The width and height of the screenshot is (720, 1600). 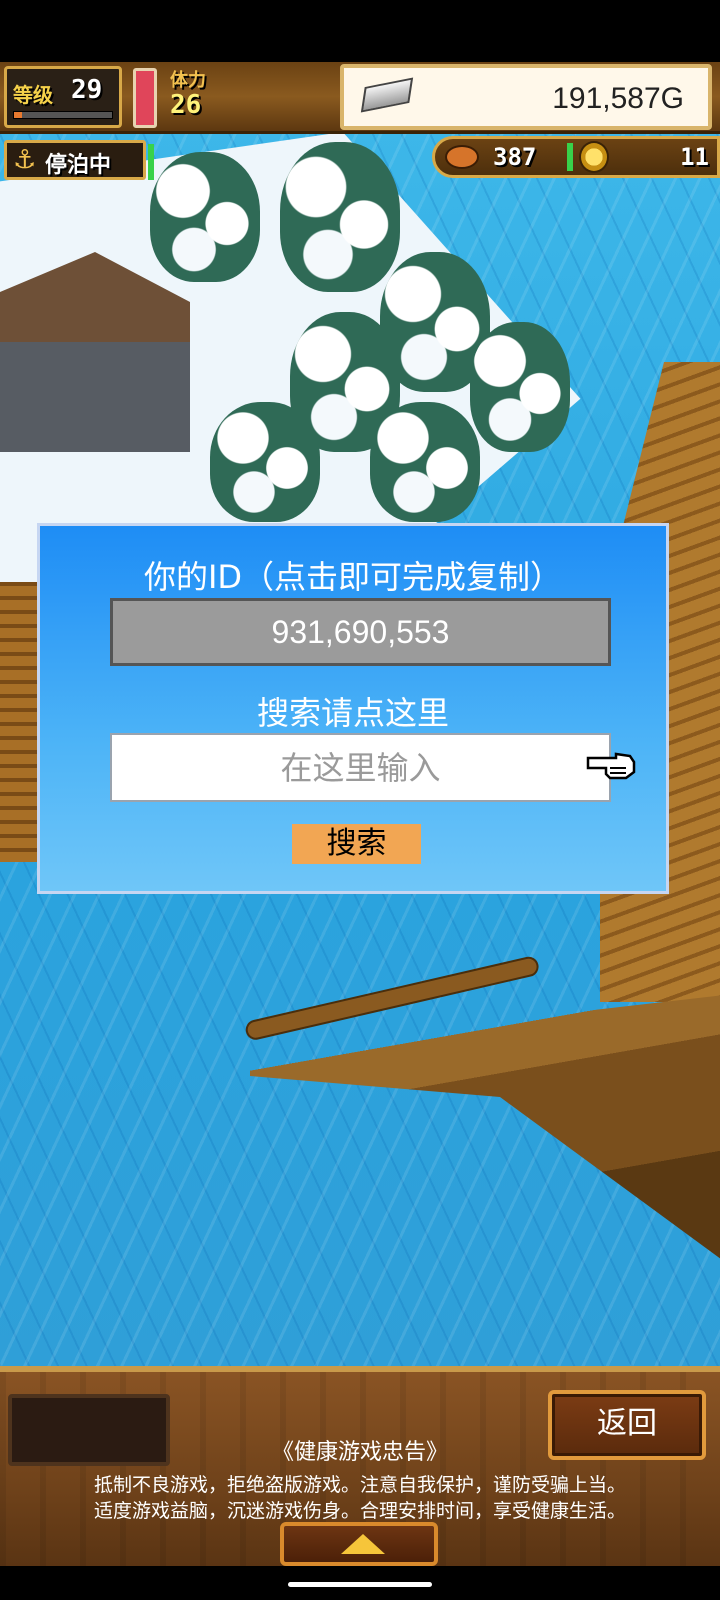 I want to click on health-notice-title: 《健康游戏忠告》, so click(x=359, y=1452).